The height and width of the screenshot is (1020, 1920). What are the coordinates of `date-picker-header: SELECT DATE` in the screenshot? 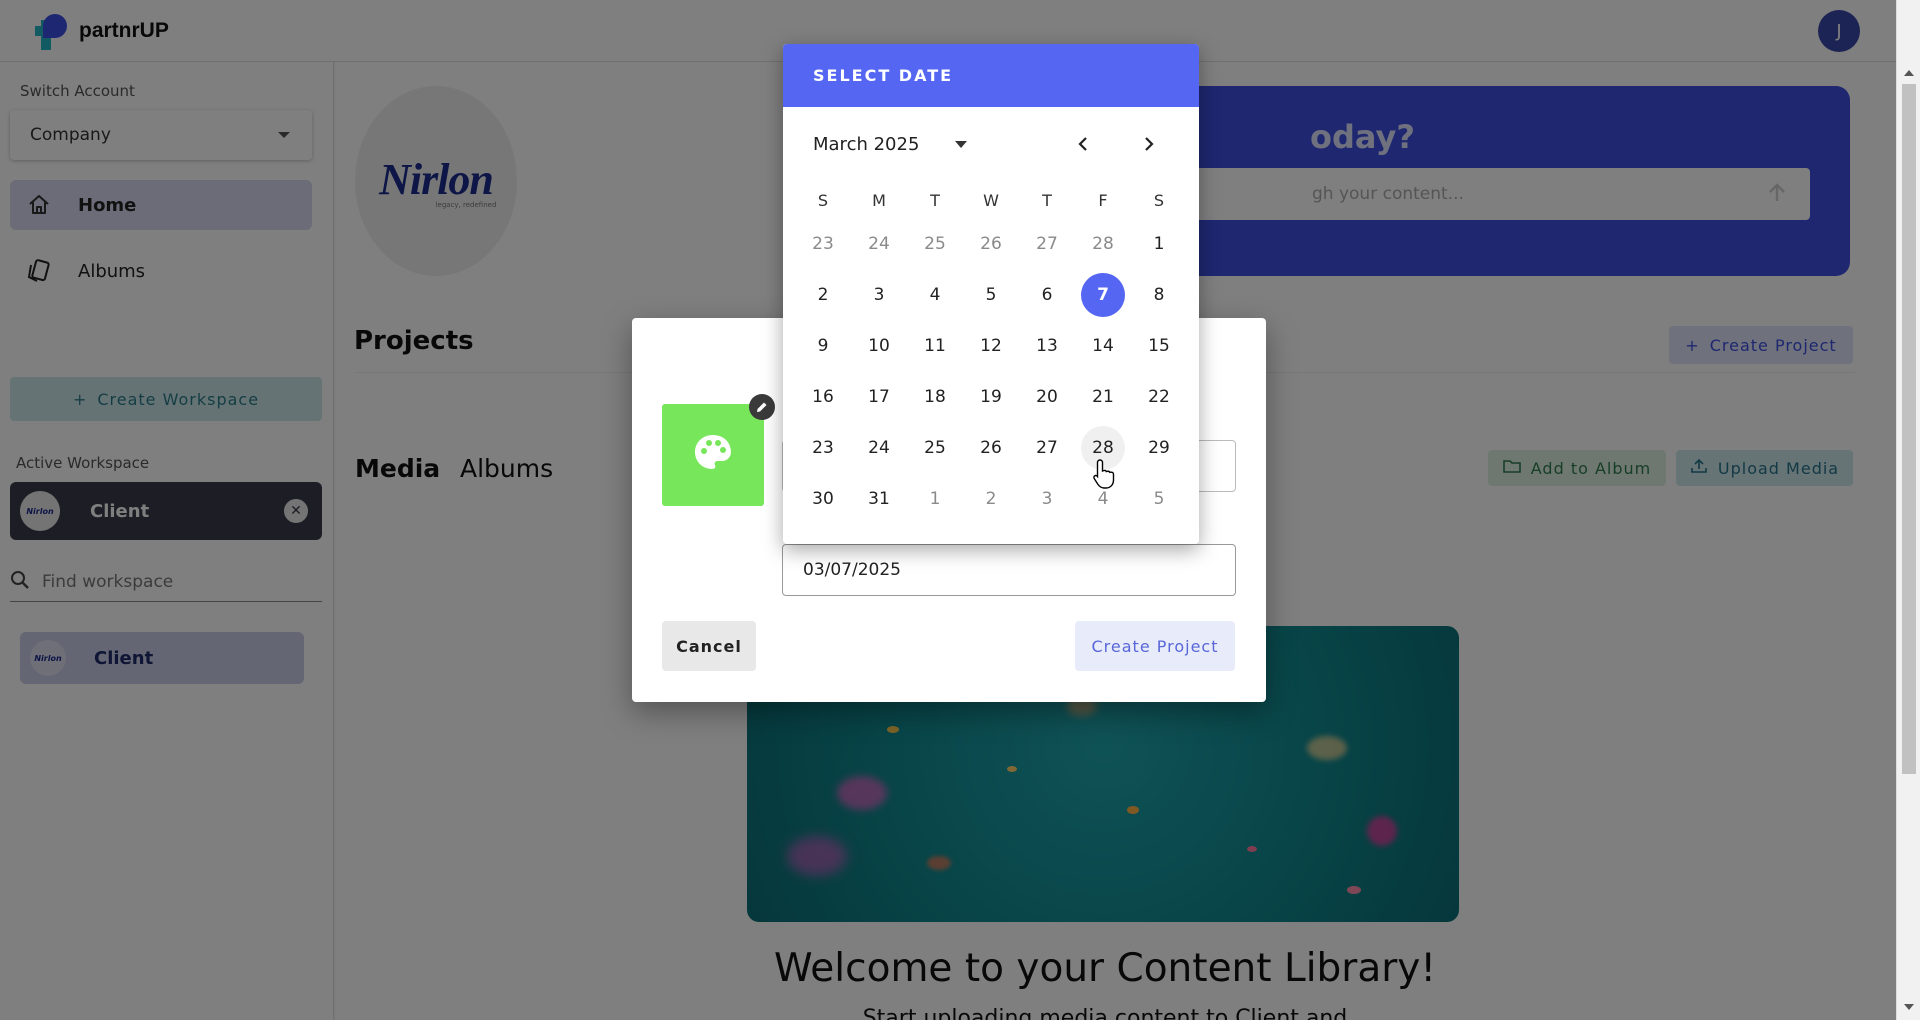 It's located at (991, 75).